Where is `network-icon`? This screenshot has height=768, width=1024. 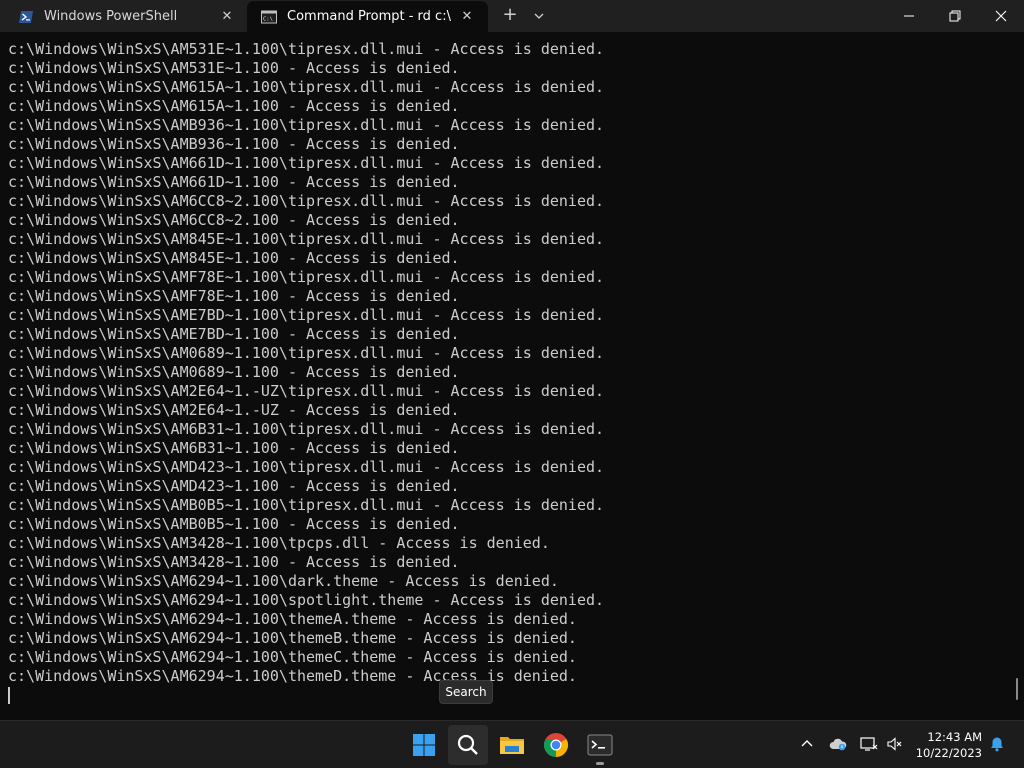 network-icon is located at coordinates (869, 744).